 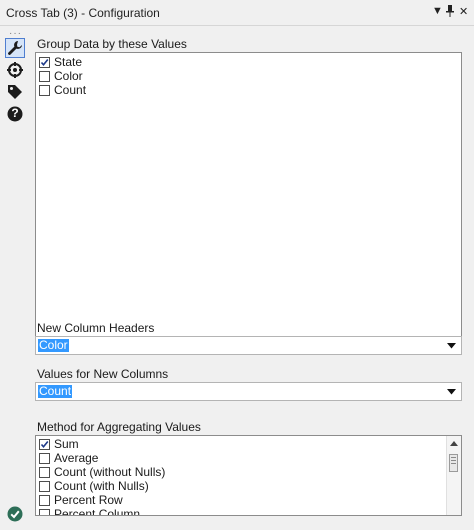 I want to click on aggregation-checkbox-percent-column, so click(x=44, y=511).